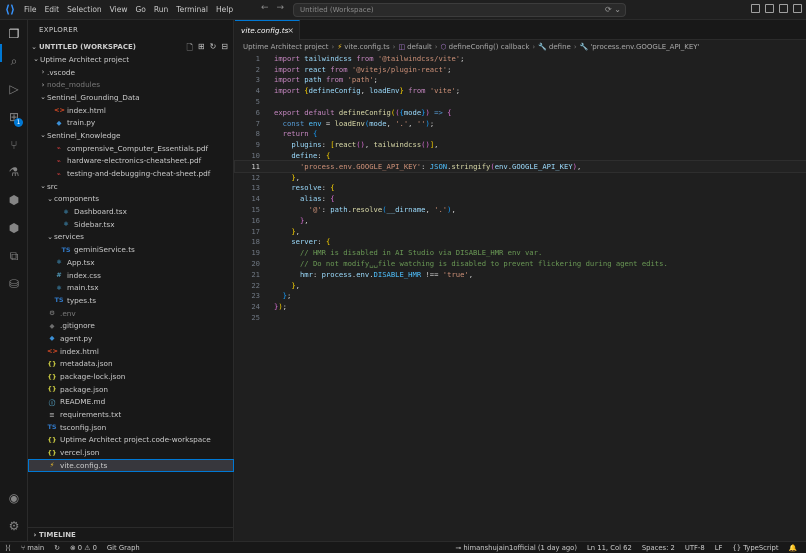 The width and height of the screenshot is (806, 553). Describe the element at coordinates (489, 47) in the screenshot. I see `breadcrumb-item: defineConfig() callback` at that location.